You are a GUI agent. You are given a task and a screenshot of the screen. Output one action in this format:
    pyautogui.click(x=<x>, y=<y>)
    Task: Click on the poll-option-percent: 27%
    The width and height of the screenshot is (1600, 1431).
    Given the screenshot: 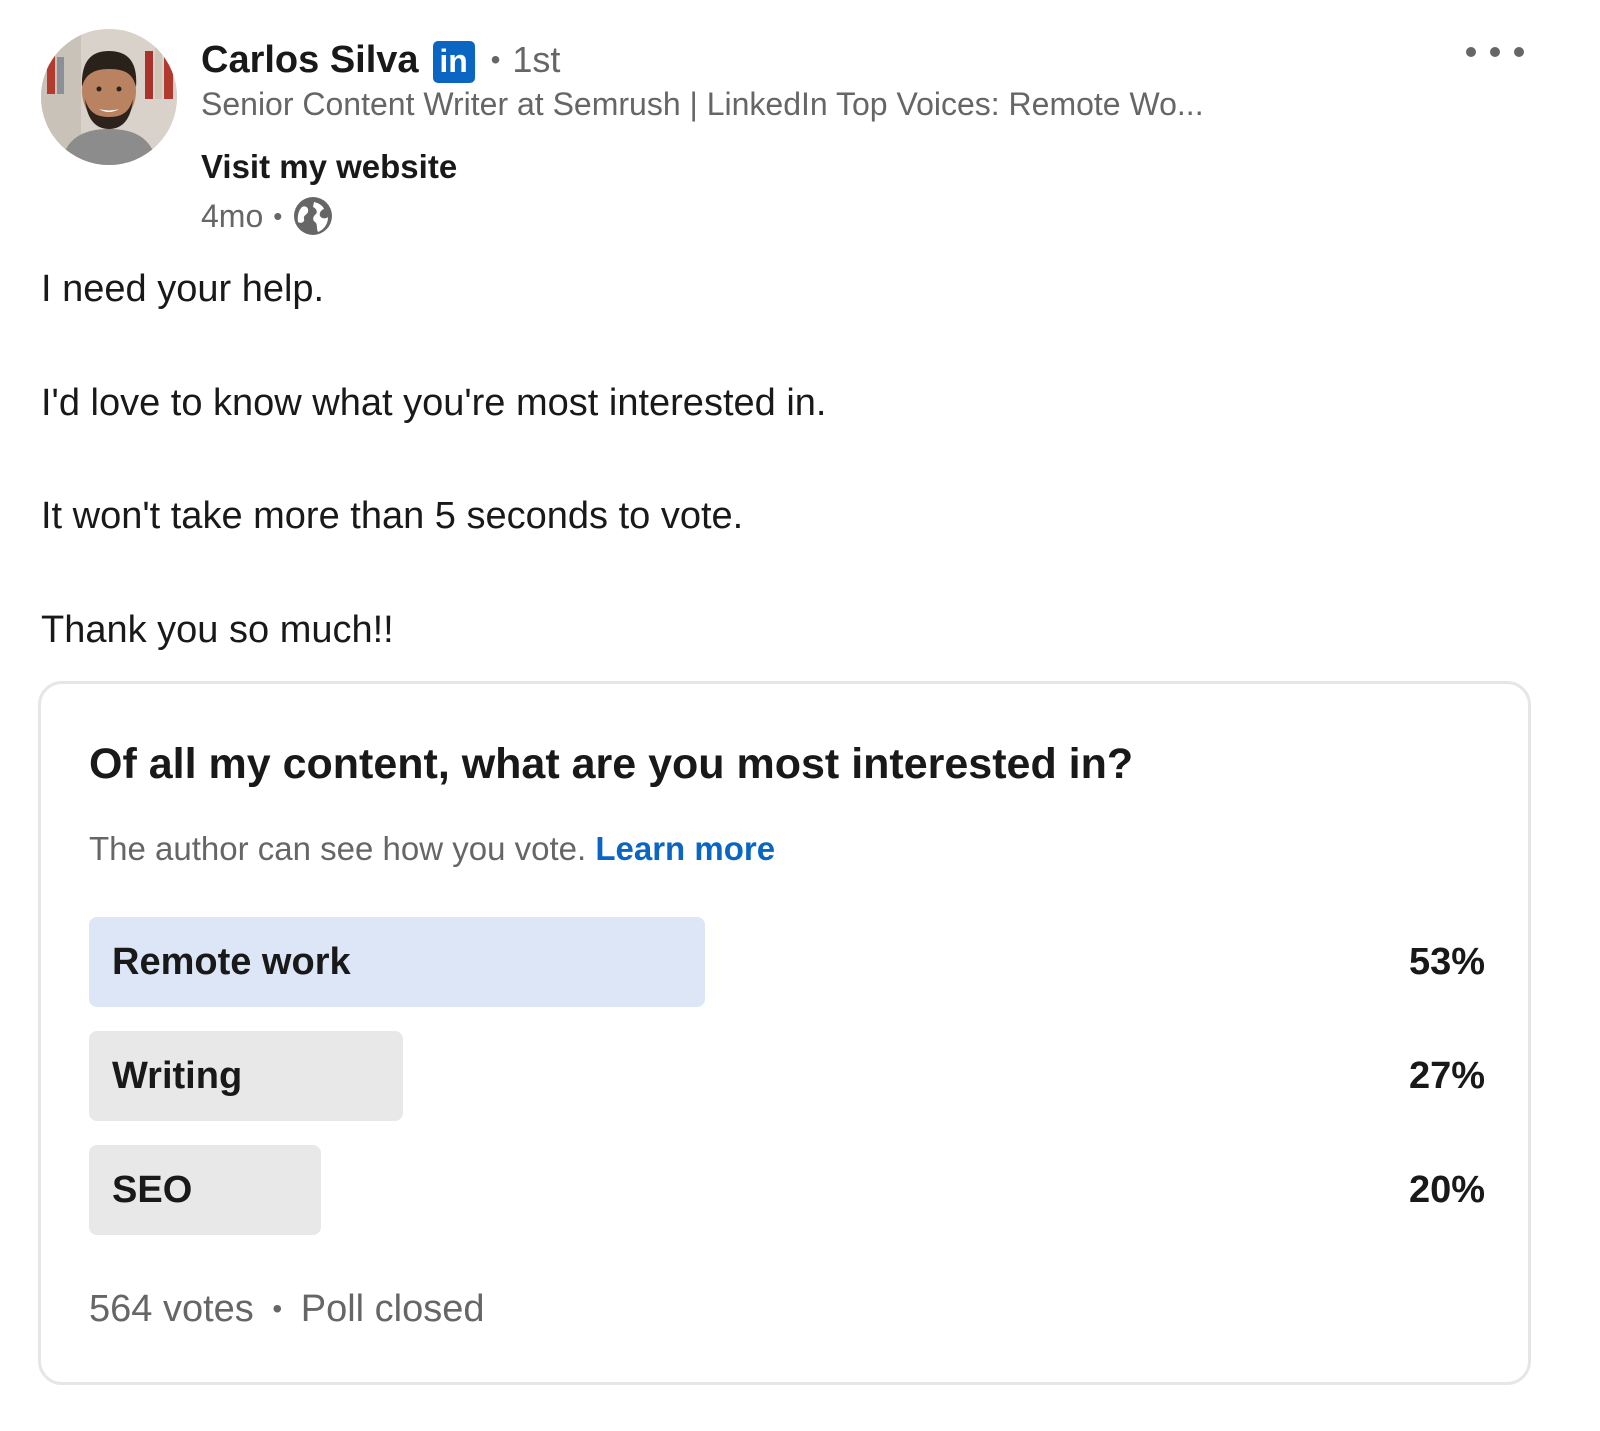 What is the action you would take?
    pyautogui.click(x=1446, y=1076)
    